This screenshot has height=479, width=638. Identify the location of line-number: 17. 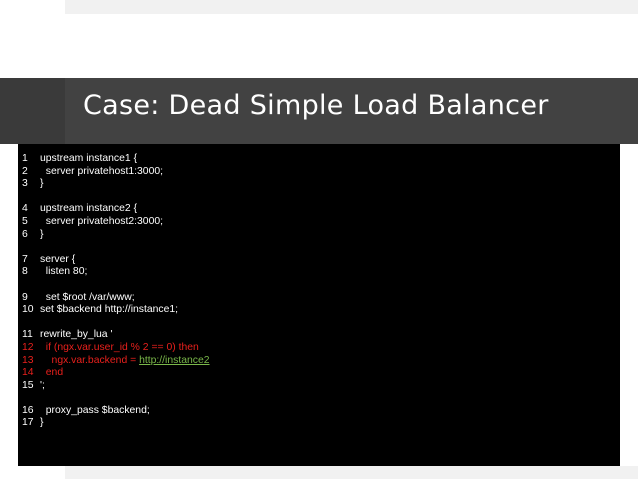
(28, 423).